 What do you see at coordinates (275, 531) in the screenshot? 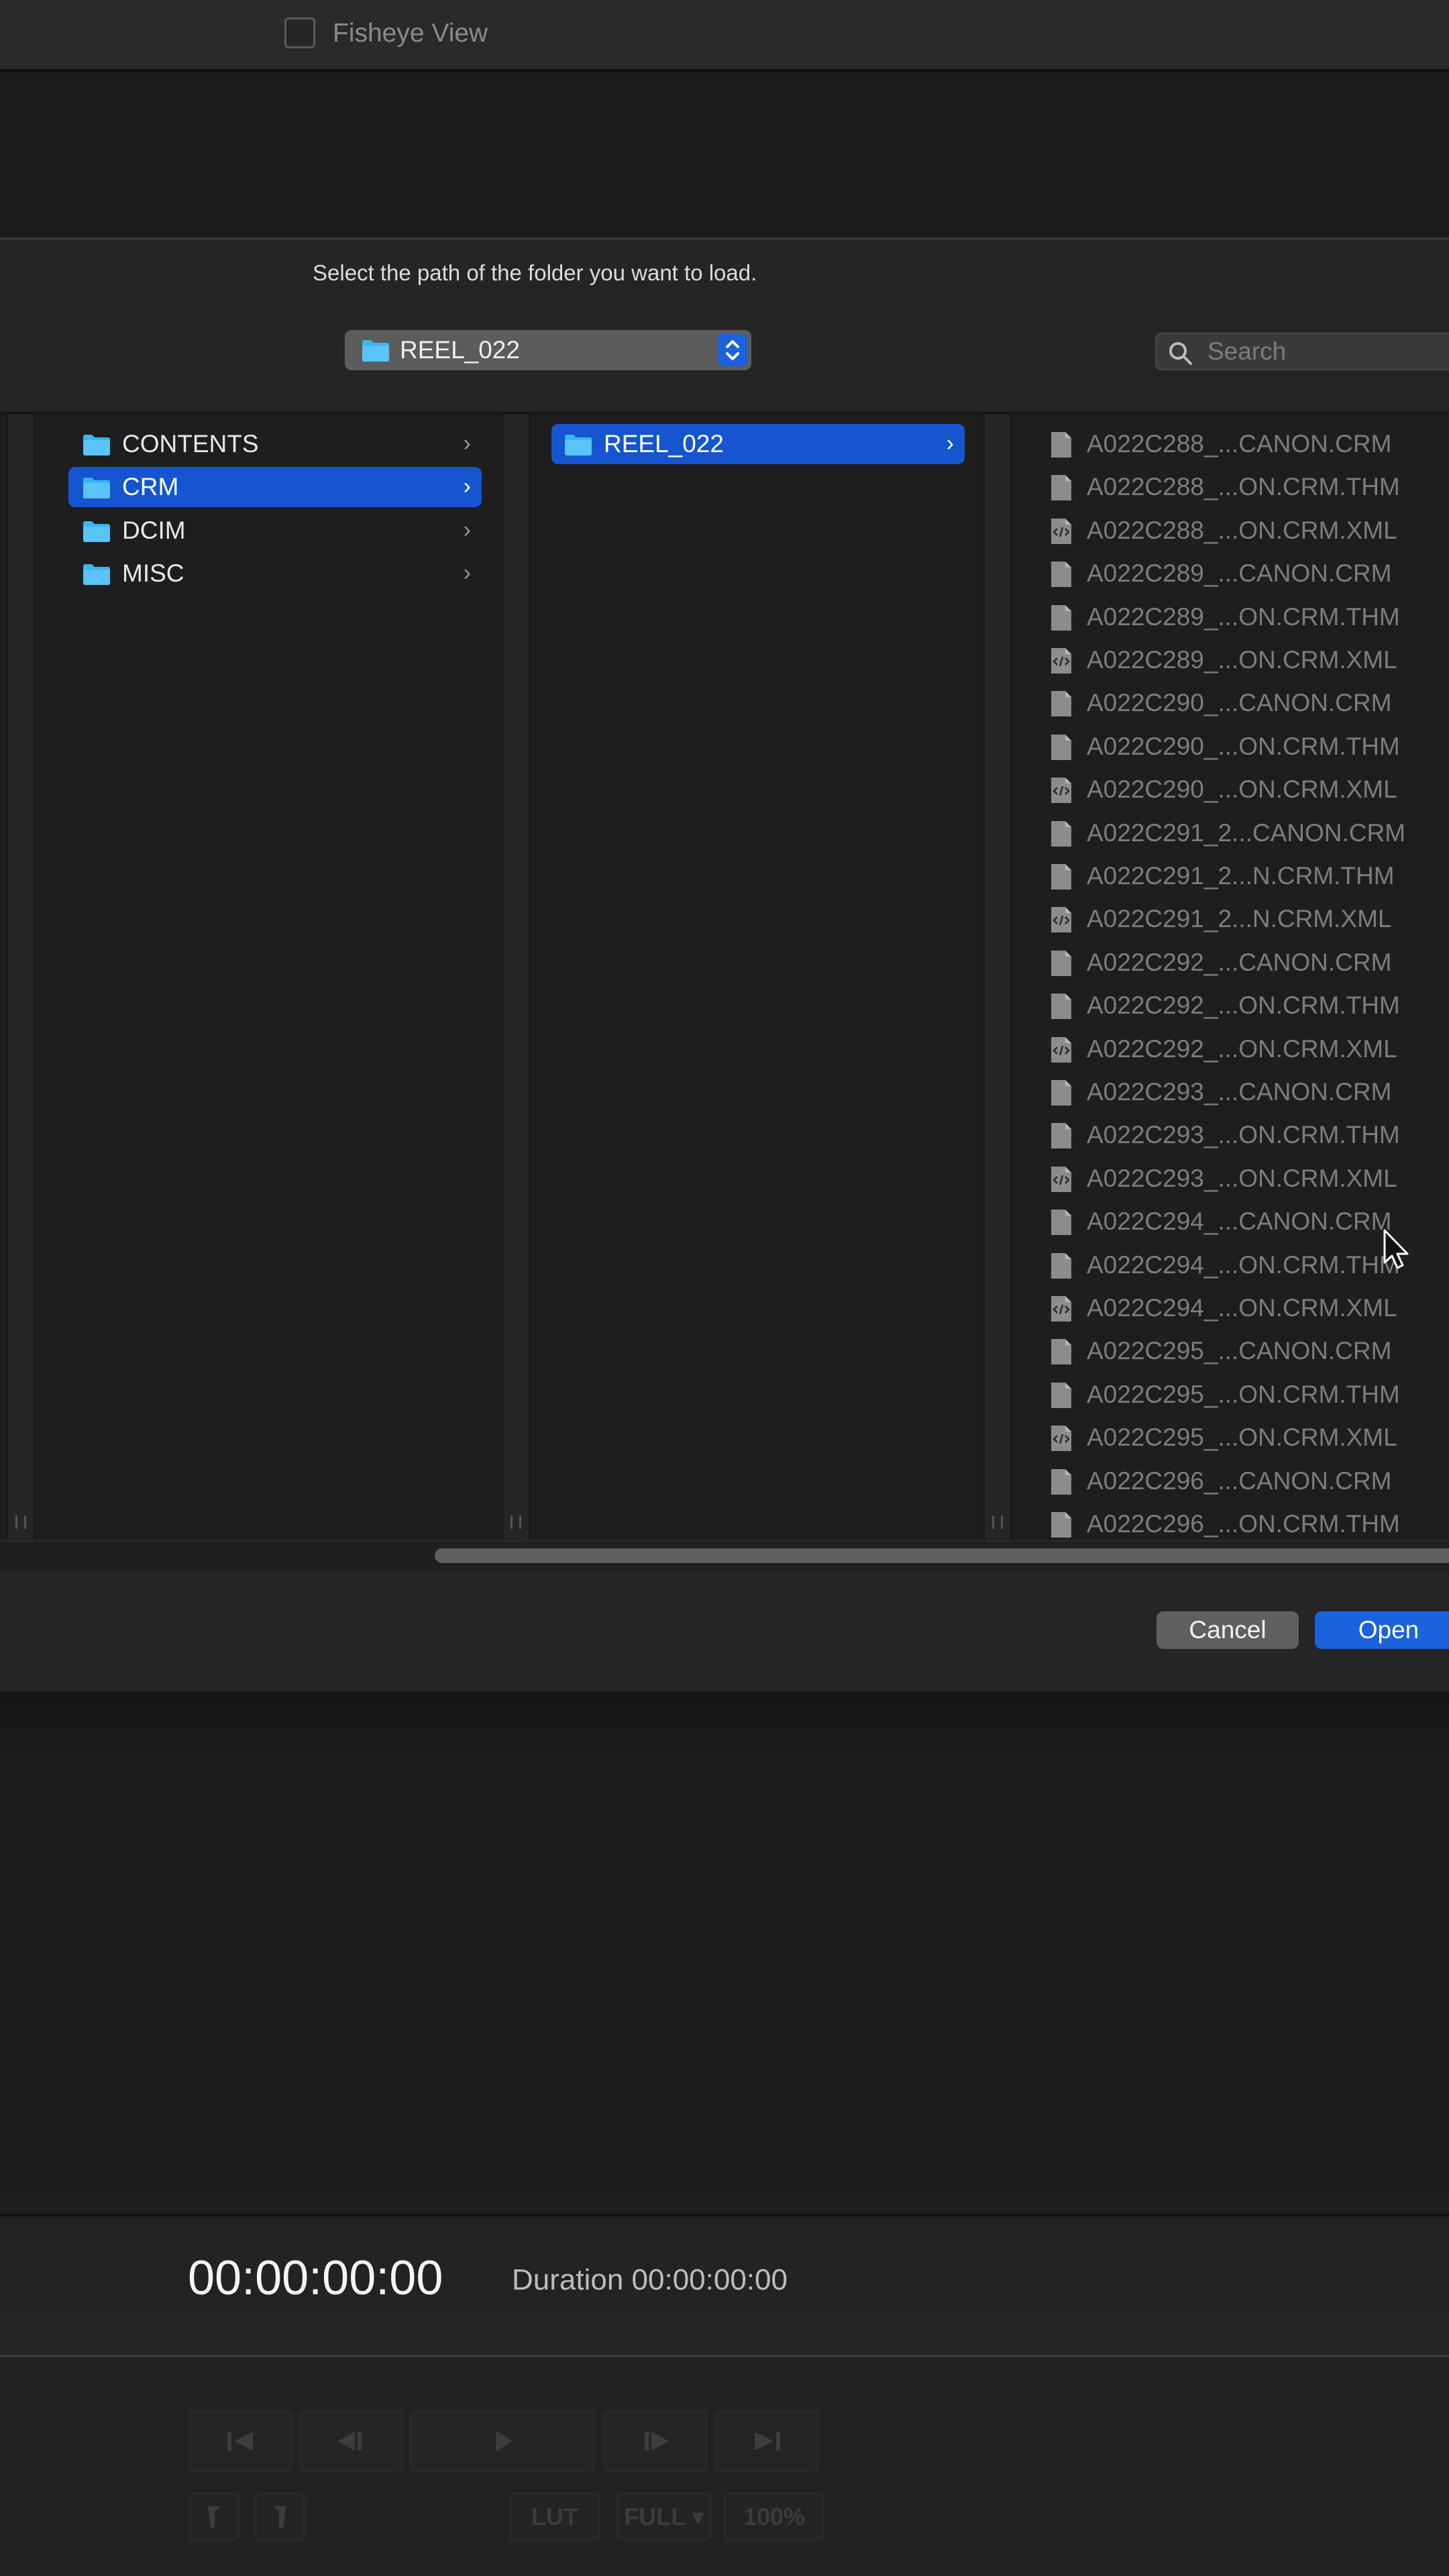
I see `folder-row: DCIM ›` at bounding box center [275, 531].